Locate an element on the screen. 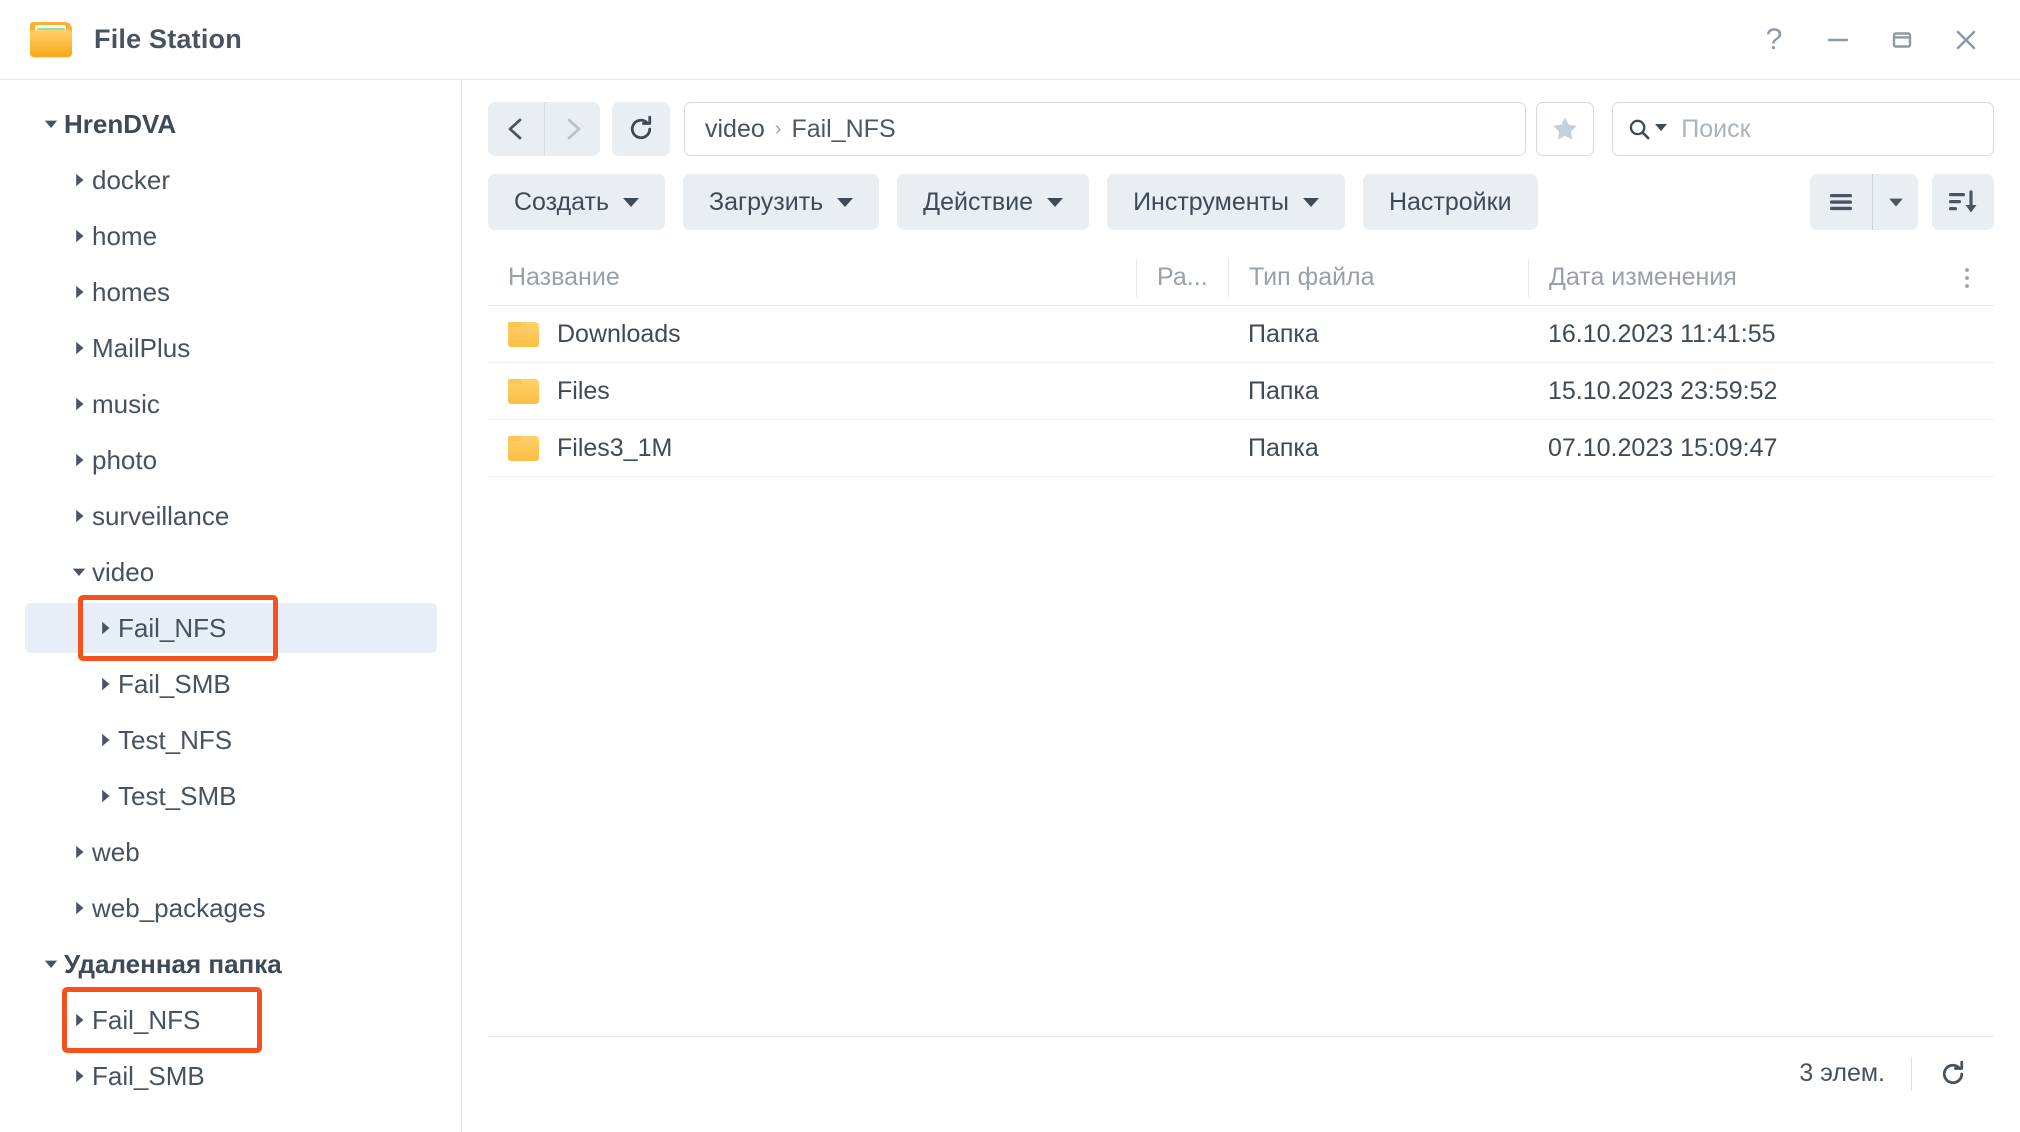 The image size is (2020, 1132). tree-item-homes: homes is located at coordinates (230, 292).